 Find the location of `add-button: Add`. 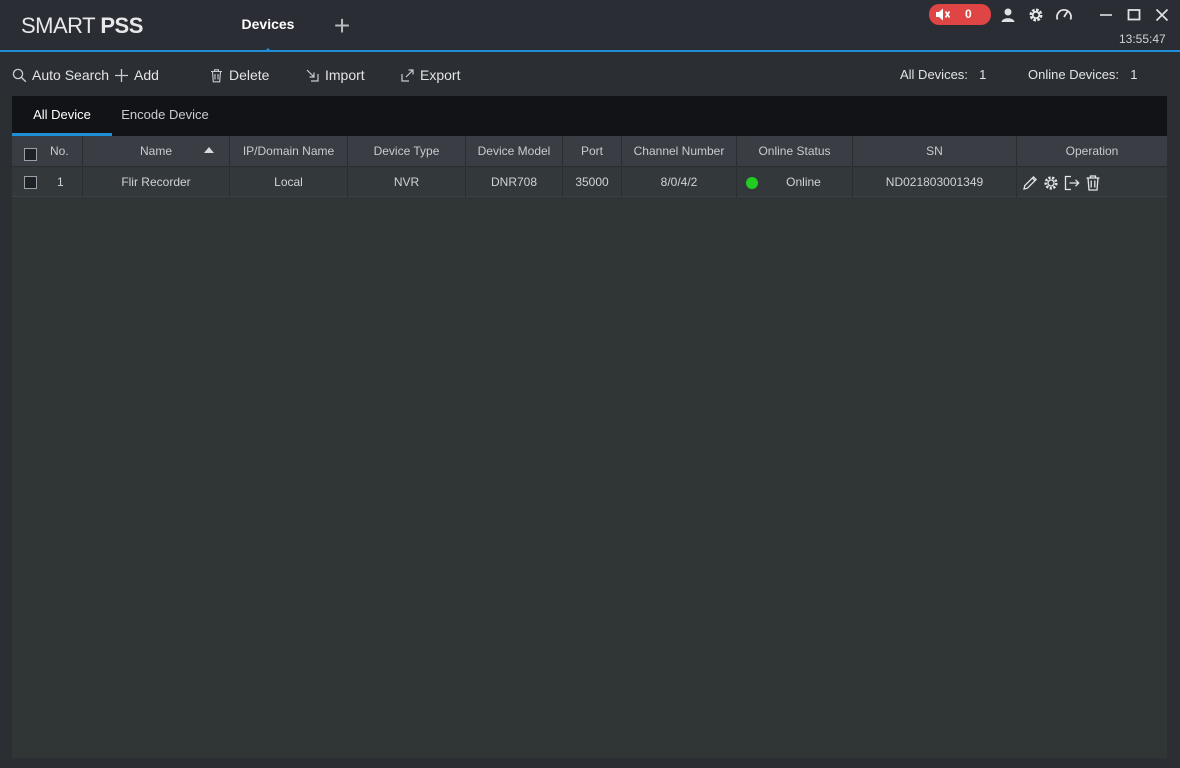

add-button: Add is located at coordinates (136, 75).